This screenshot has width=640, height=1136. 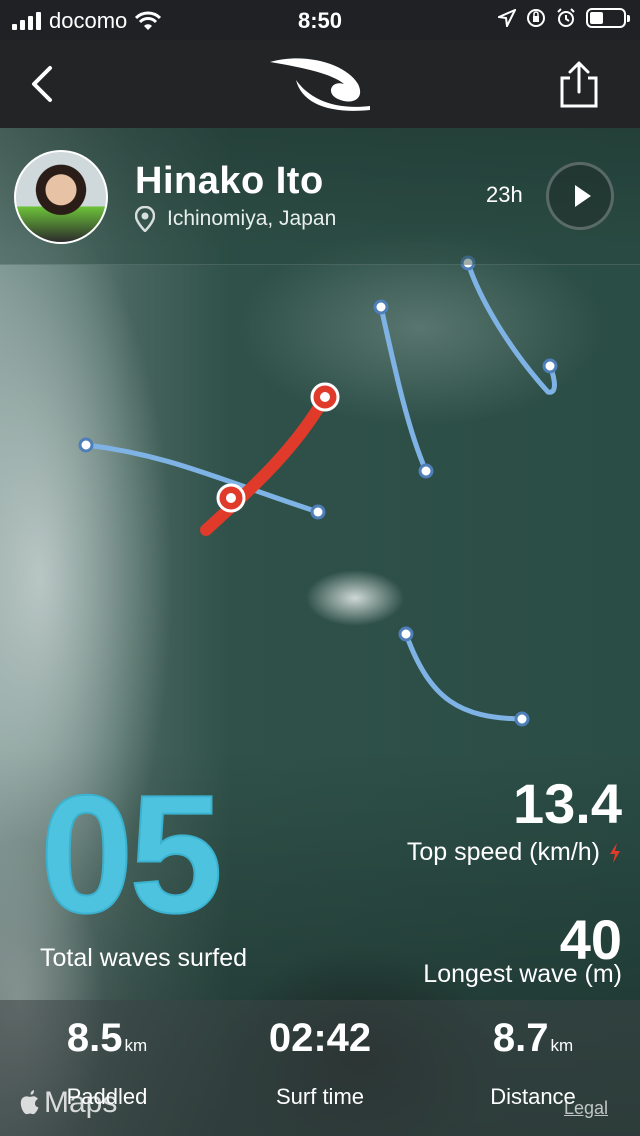 What do you see at coordinates (145, 219) in the screenshot?
I see `location-pin-icon` at bounding box center [145, 219].